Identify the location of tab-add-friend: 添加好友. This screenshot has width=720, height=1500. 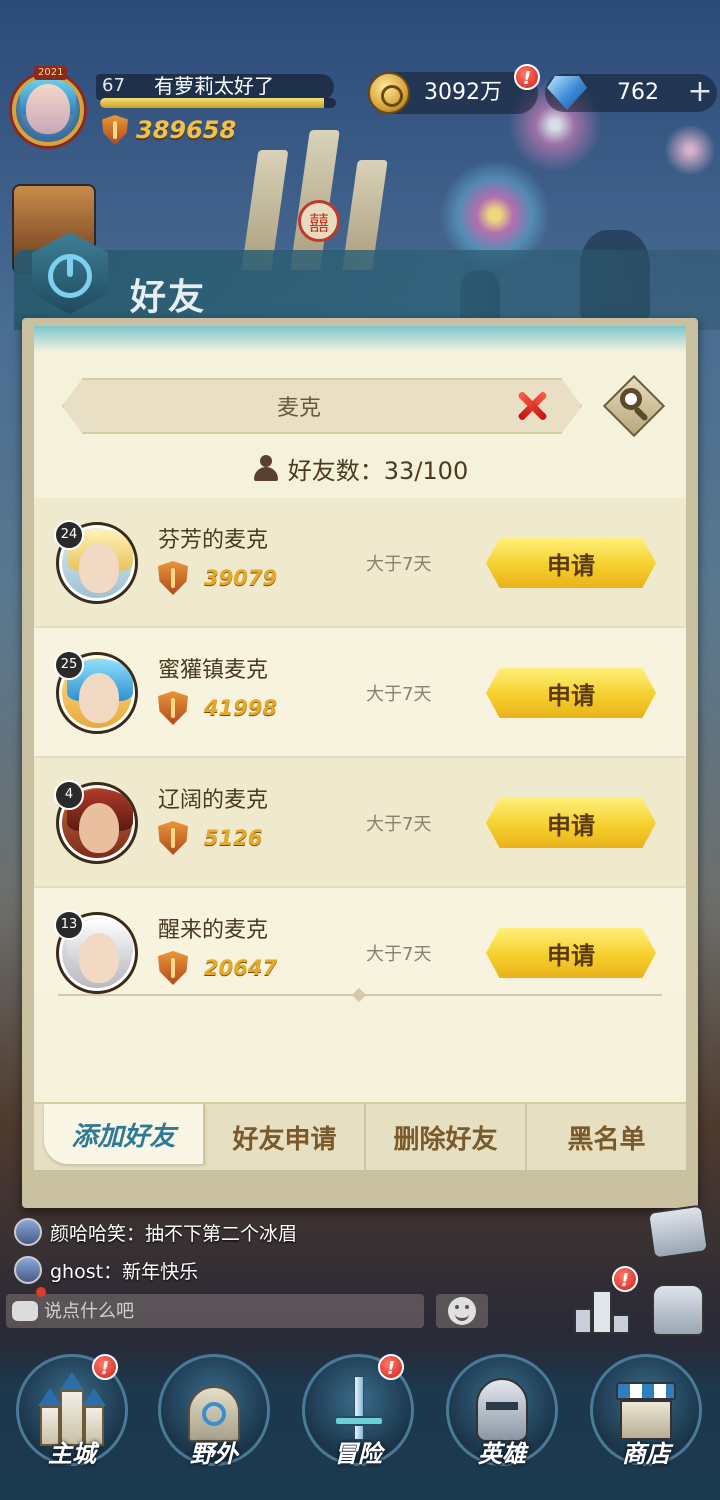
(124, 1134).